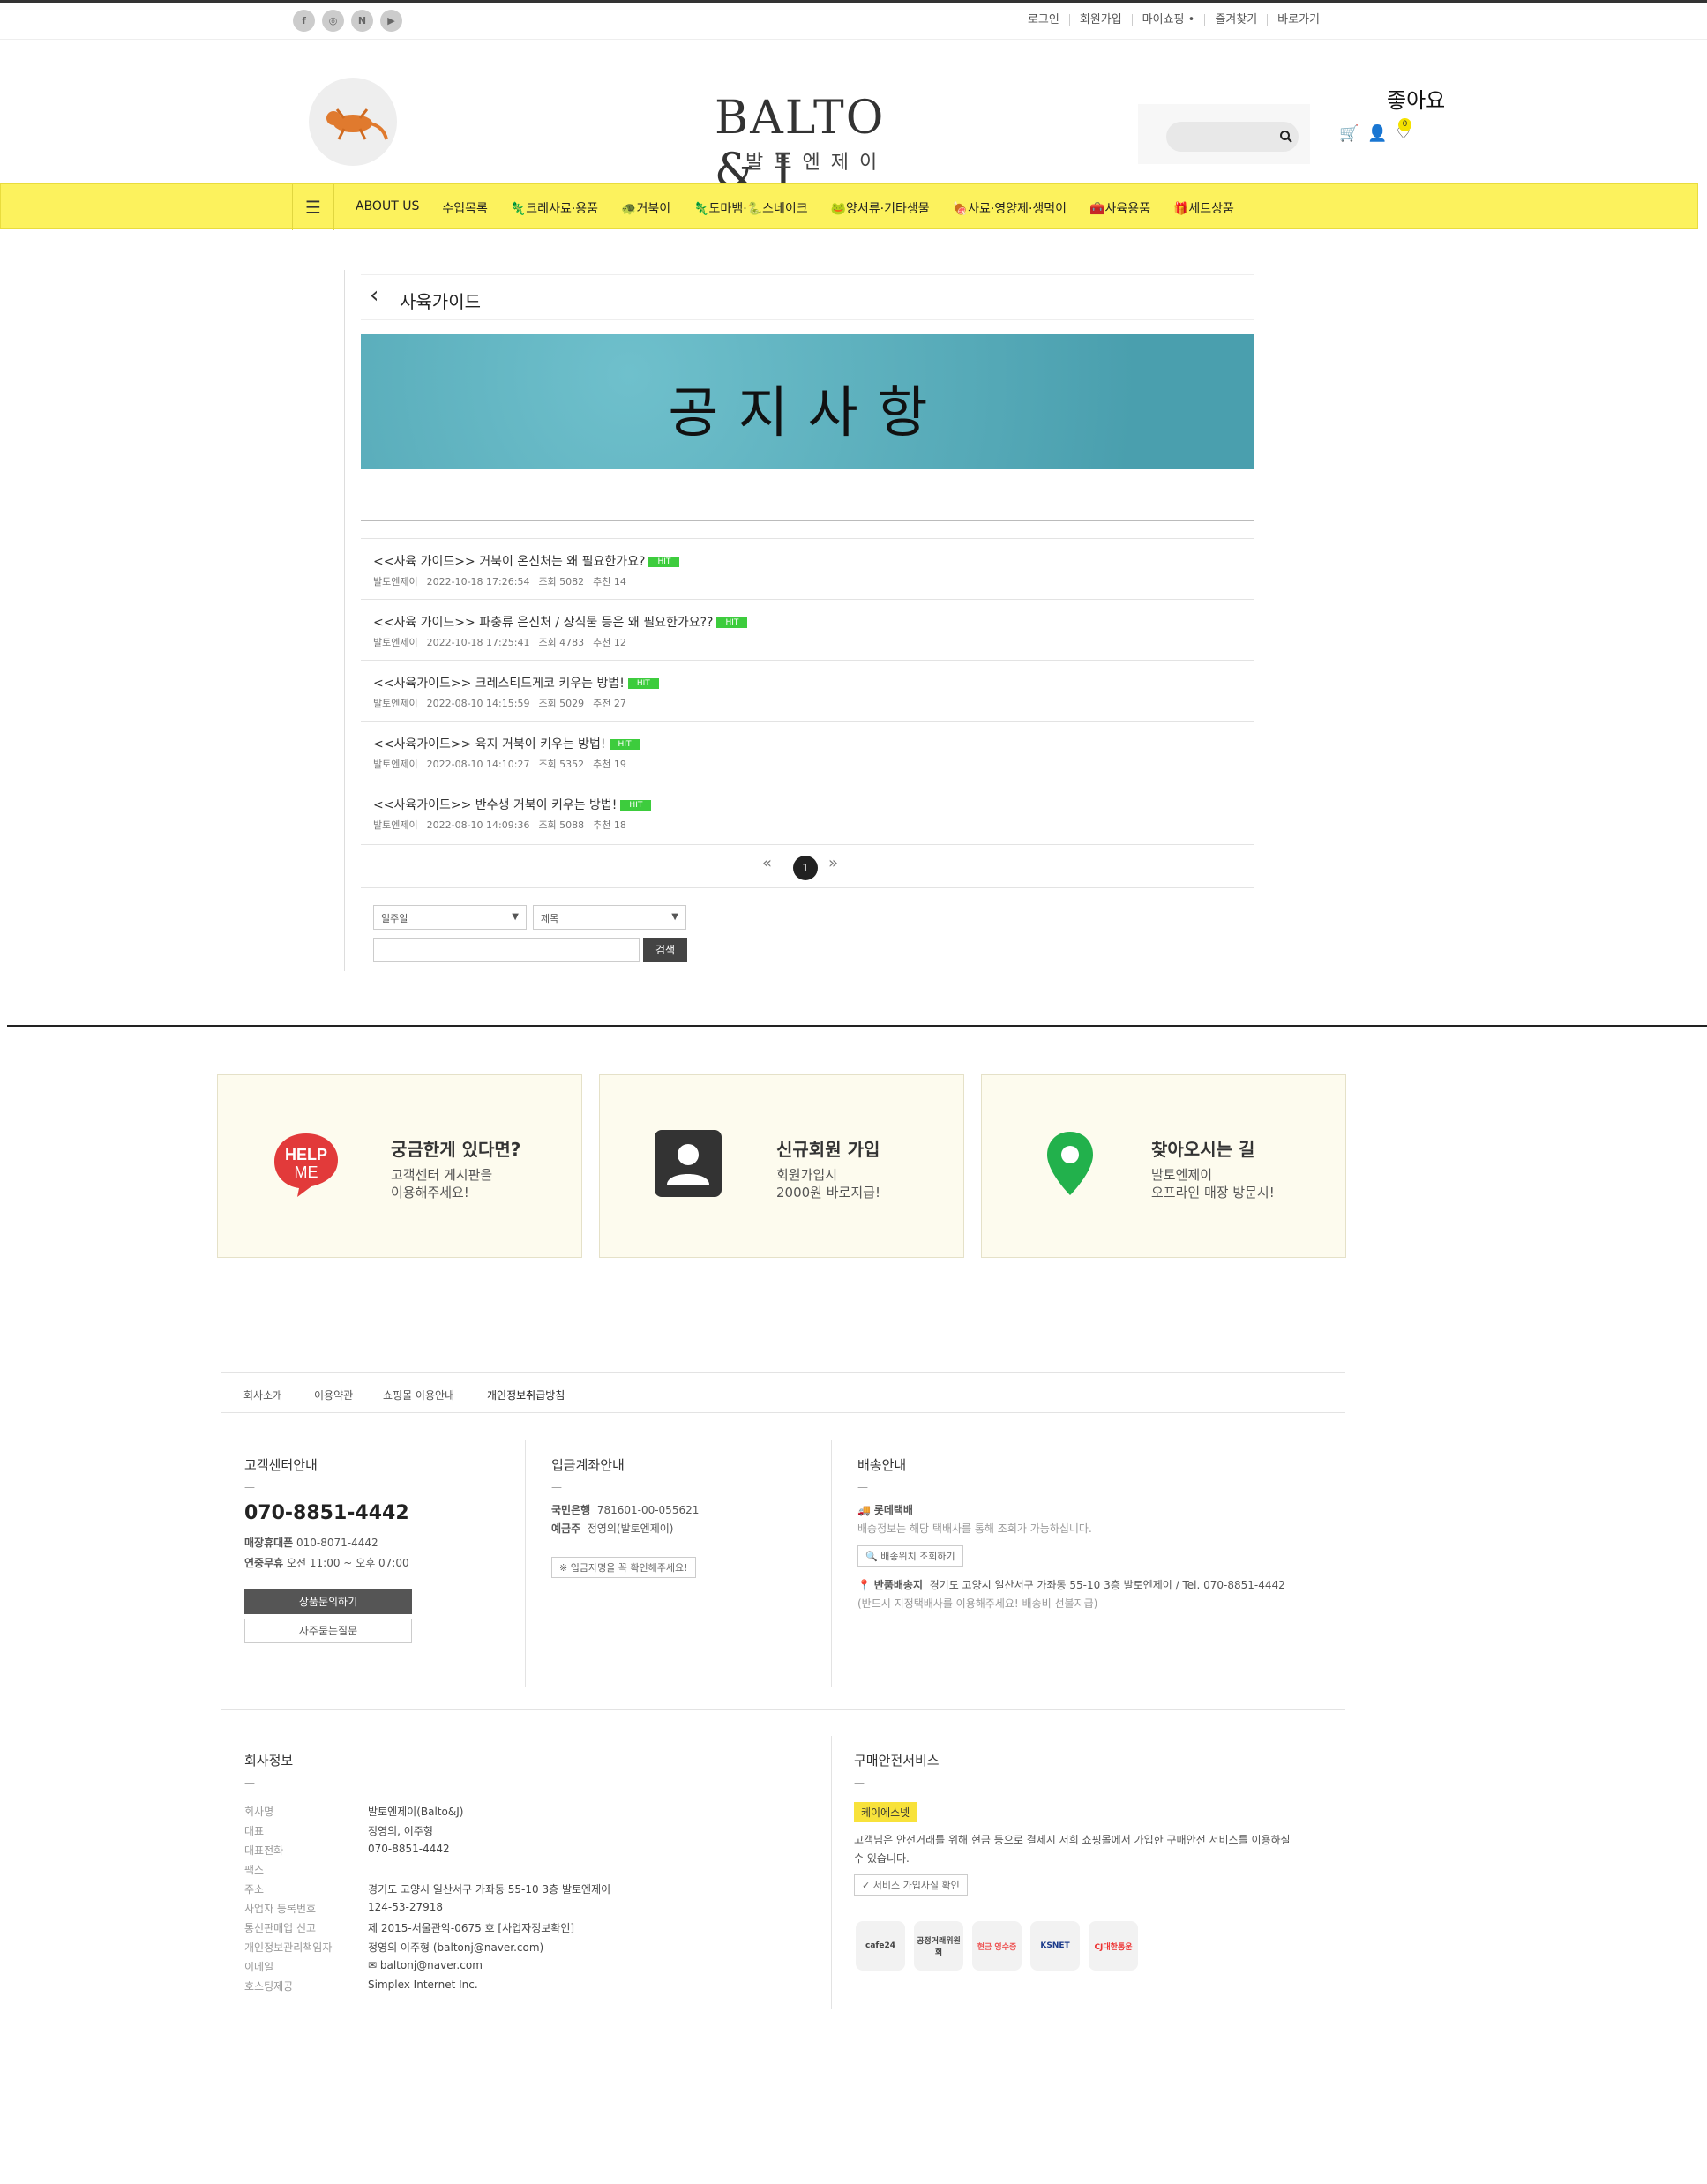 This screenshot has height=2184, width=1707. I want to click on card-title: 찾아오시는 길, so click(1203, 1149).